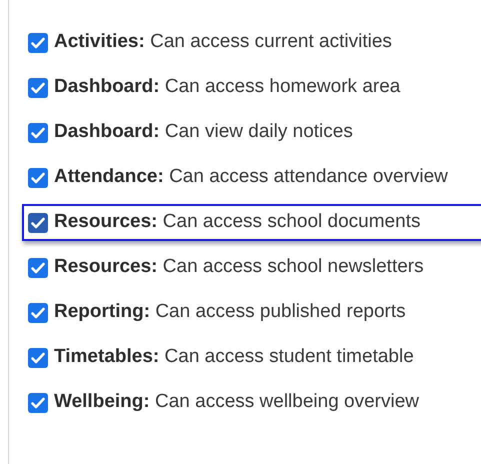 Image resolution: width=481 pixels, height=464 pixels. Describe the element at coordinates (223, 42) in the screenshot. I see `permission-label: Activities: Can access current activities` at that location.